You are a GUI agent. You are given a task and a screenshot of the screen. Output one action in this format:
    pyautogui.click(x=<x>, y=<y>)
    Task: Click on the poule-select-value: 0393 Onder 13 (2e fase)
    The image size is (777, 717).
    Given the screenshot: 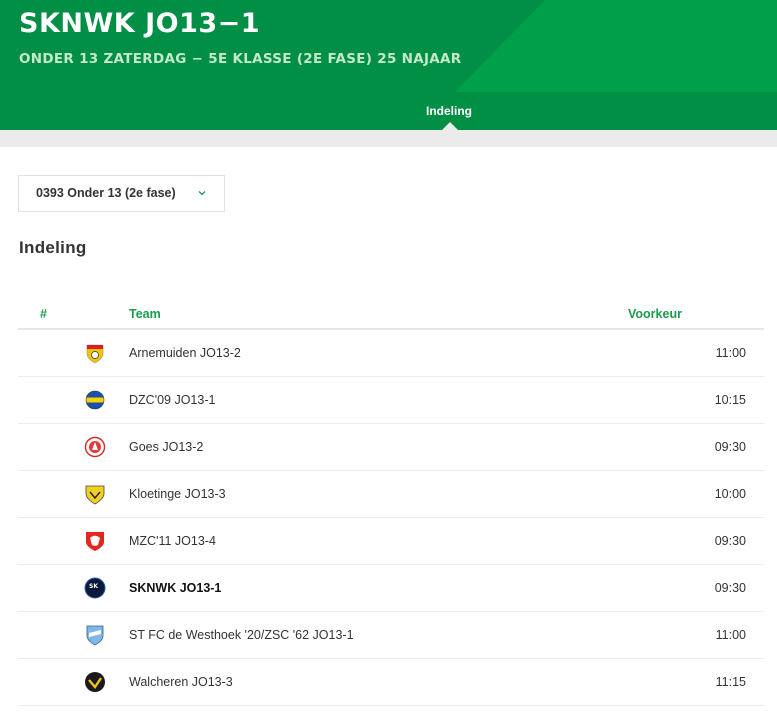 What is the action you would take?
    pyautogui.click(x=106, y=193)
    